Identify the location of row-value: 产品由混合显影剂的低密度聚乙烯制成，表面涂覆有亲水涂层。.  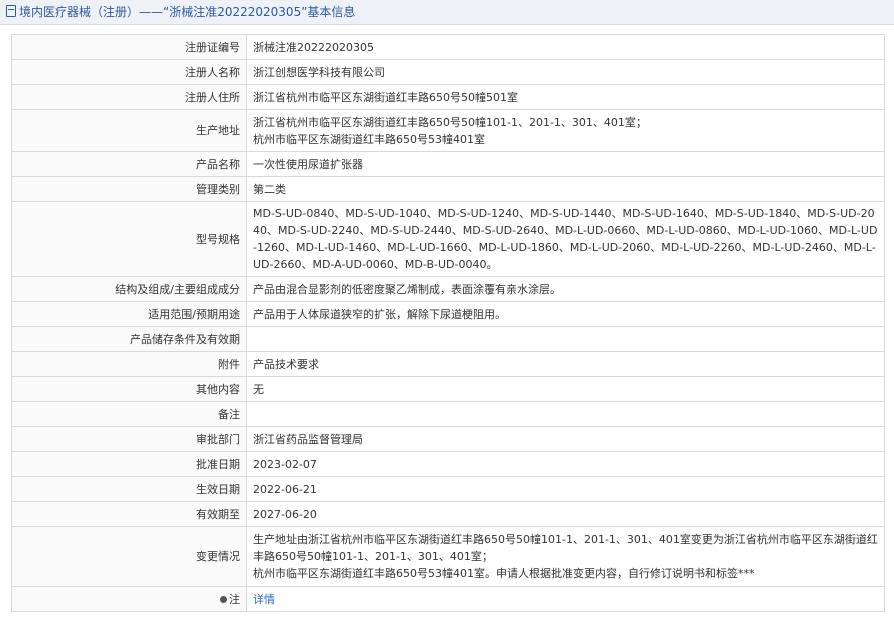
(565, 289).